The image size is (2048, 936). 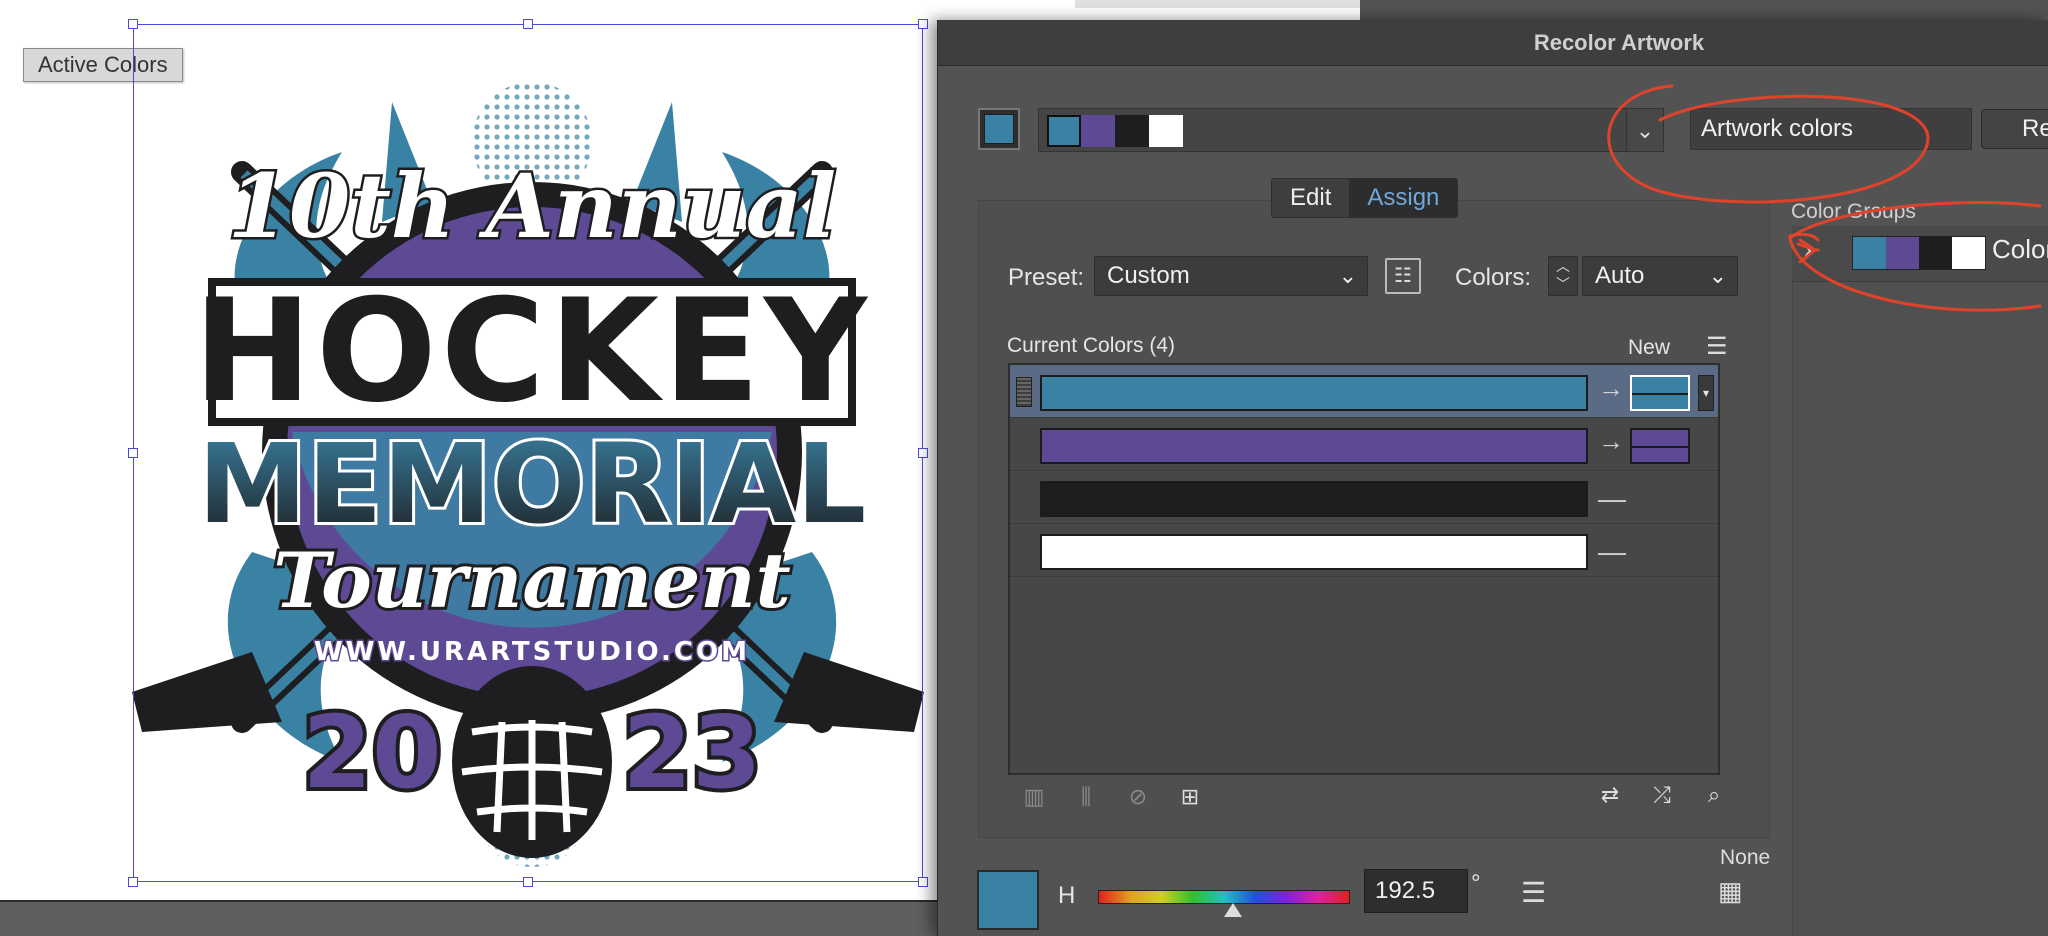 I want to click on reset-button: Re, so click(x=2014, y=129).